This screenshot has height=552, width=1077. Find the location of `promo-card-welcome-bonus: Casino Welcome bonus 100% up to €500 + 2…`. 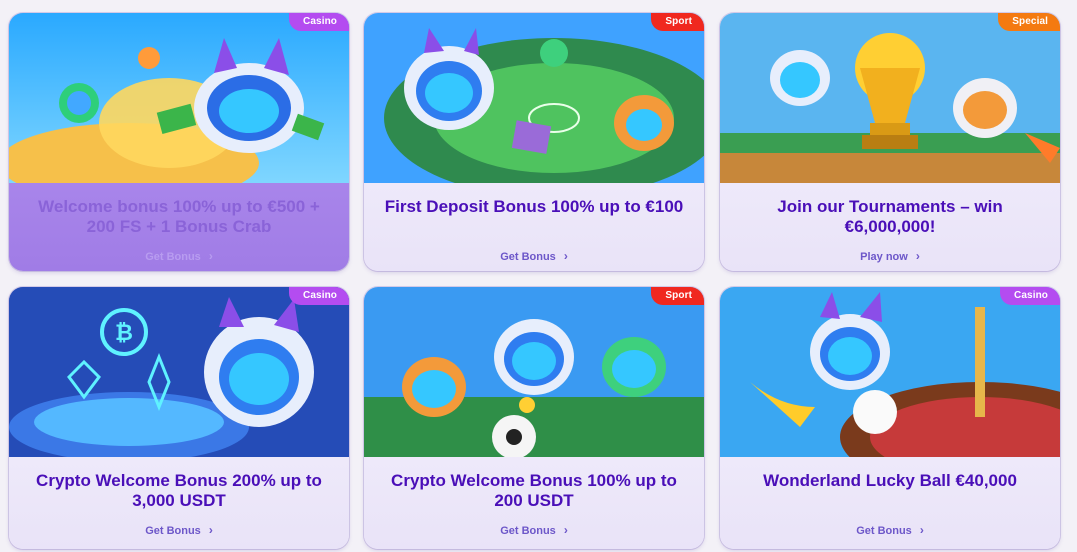

promo-card-welcome-bonus: Casino Welcome bonus 100% up to €500 + 2… is located at coordinates (179, 142).